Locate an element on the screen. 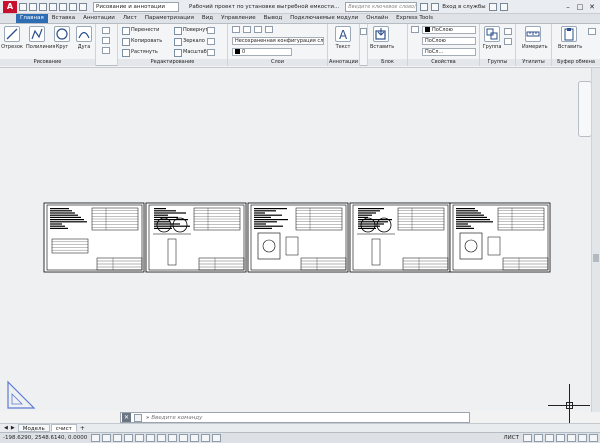 This screenshot has width=600, height=443. user-icon is located at coordinates (435, 6).